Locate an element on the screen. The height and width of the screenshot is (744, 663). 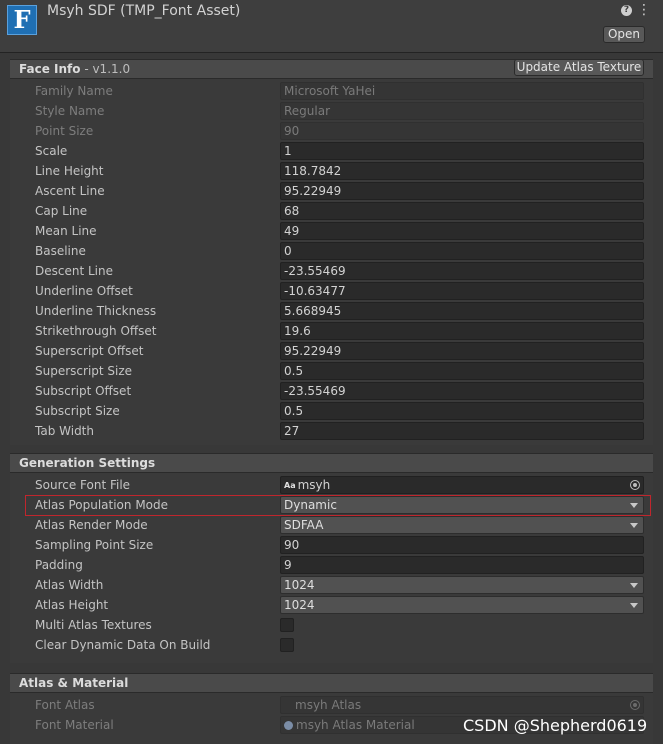
face-info-title: Face Info is located at coordinates (50, 69).